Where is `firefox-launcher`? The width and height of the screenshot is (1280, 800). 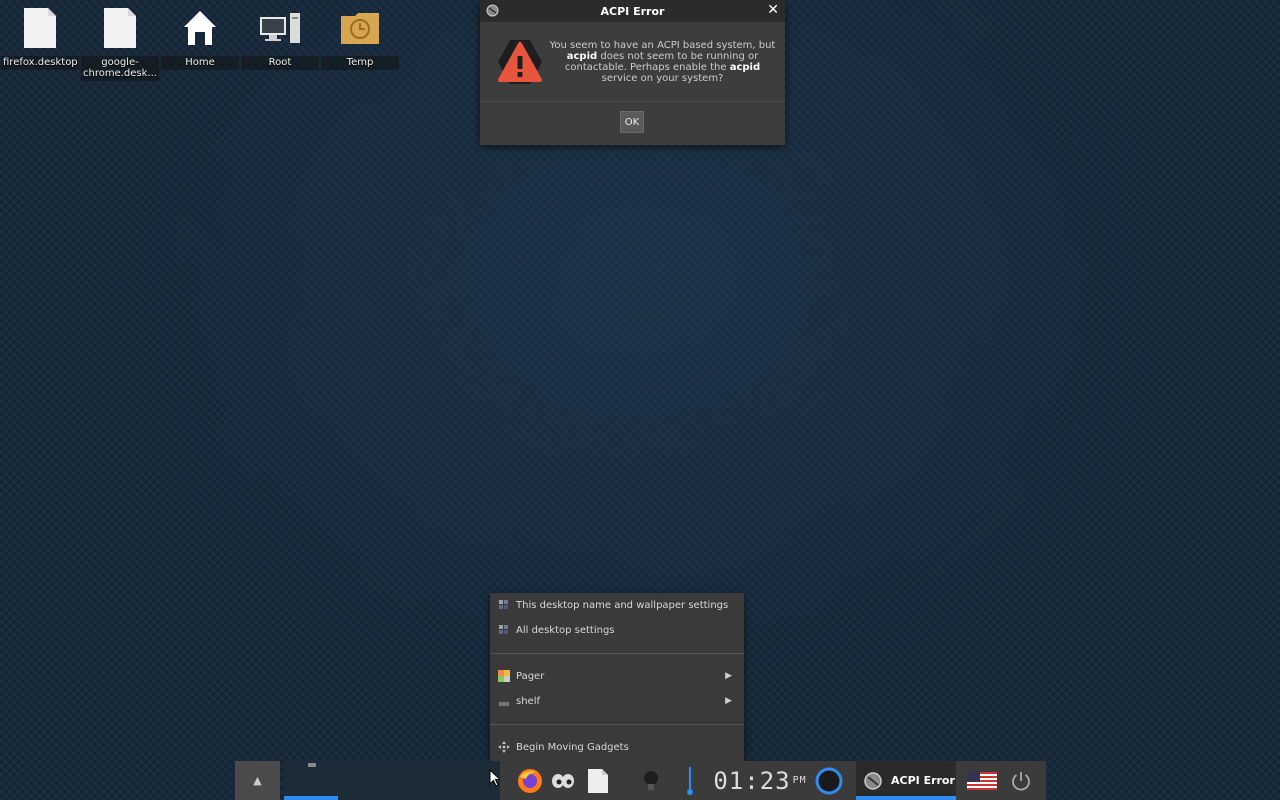 firefox-launcher is located at coordinates (530, 780).